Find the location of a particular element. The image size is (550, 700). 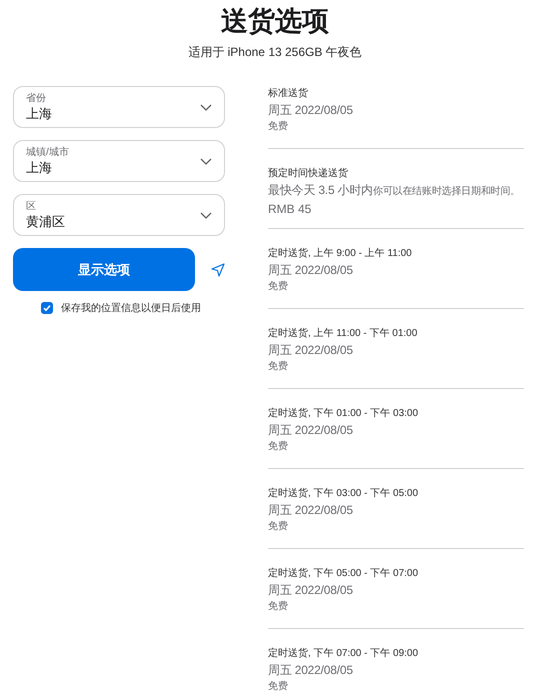

option-name: 定时送货, 下午 05:00 - 下午 07:00 is located at coordinates (344, 573).